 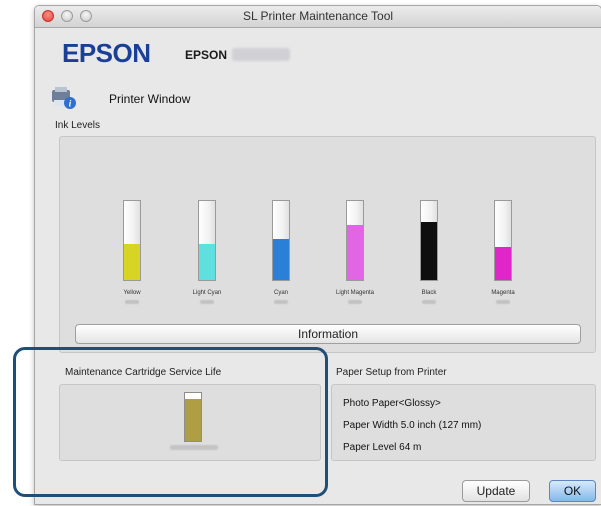 I want to click on ink-name-label: Cyan, so click(x=280, y=293).